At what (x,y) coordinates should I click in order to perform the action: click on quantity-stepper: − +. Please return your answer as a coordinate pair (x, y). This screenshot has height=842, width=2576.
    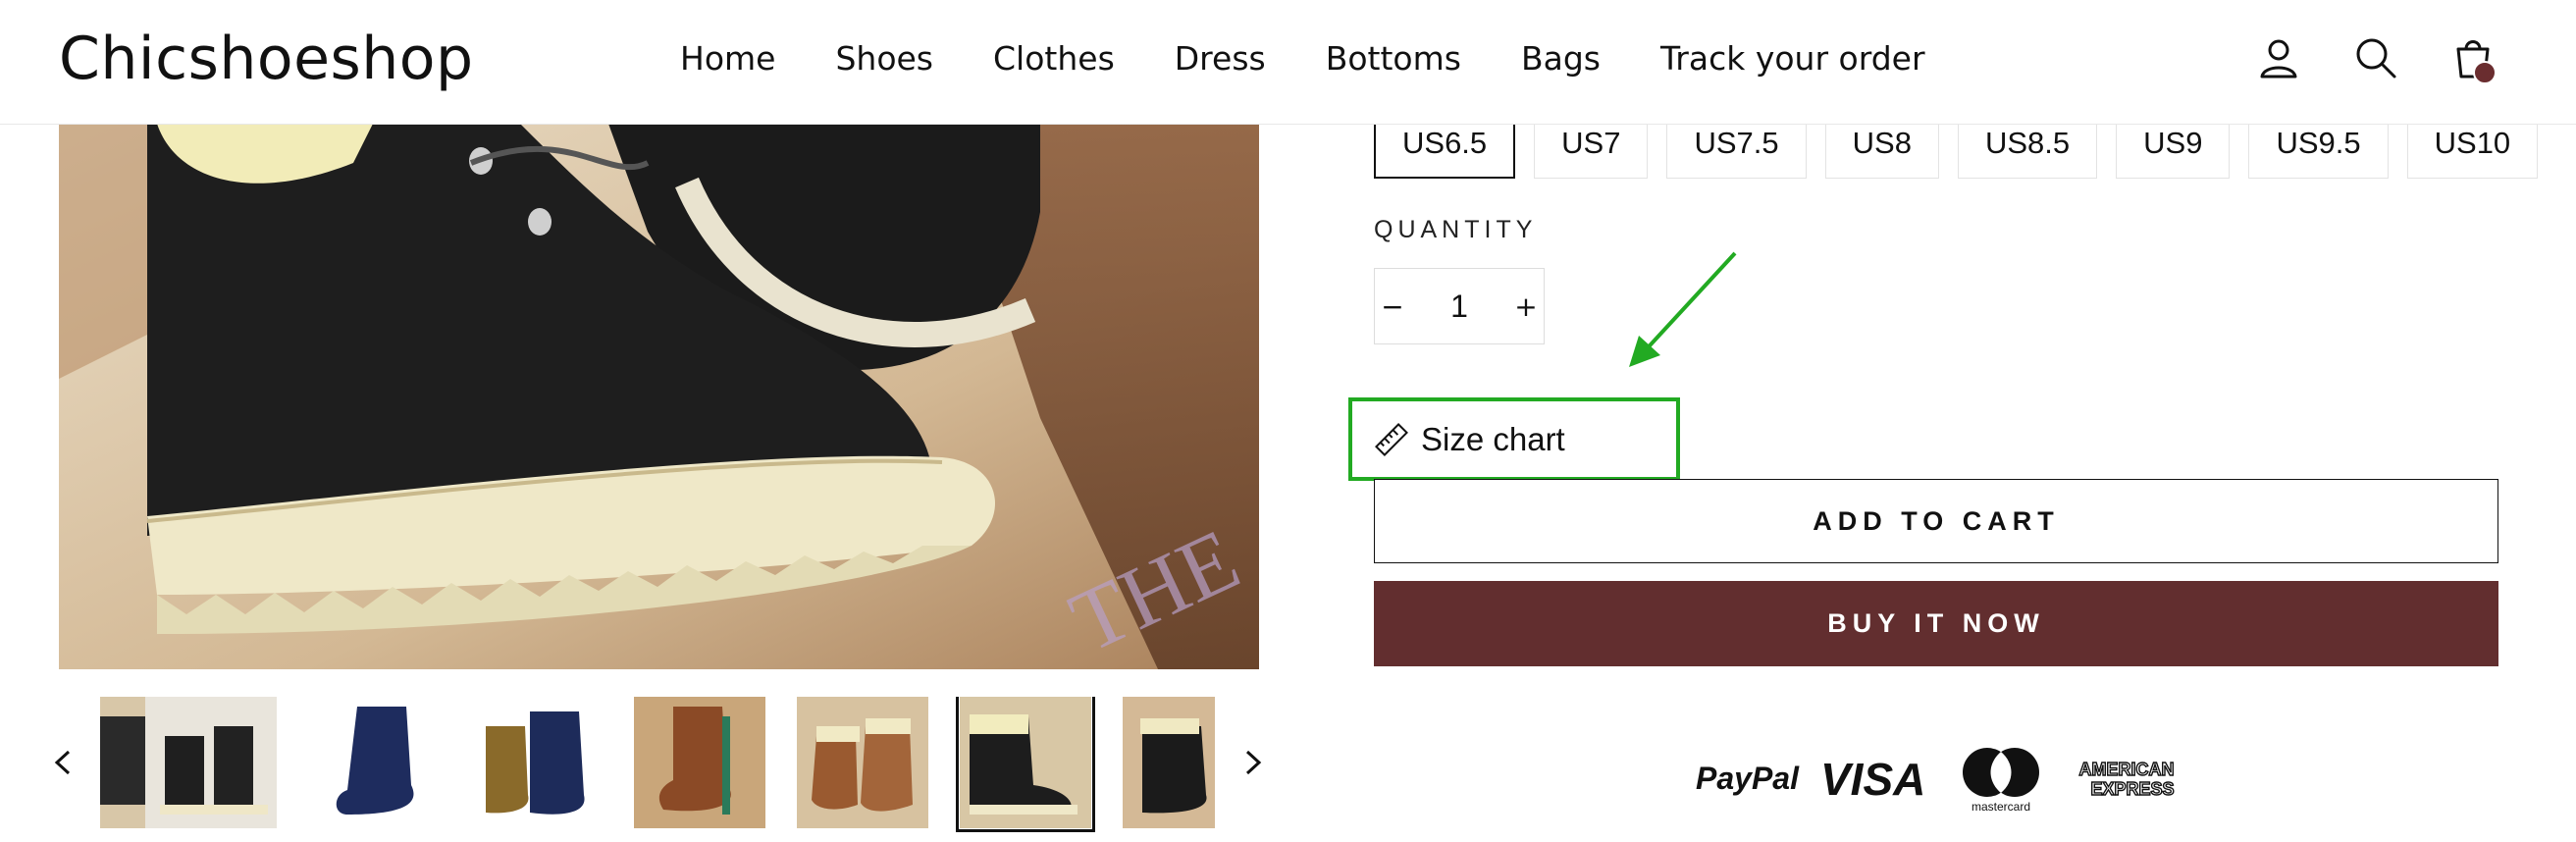
    Looking at the image, I should click on (1459, 306).